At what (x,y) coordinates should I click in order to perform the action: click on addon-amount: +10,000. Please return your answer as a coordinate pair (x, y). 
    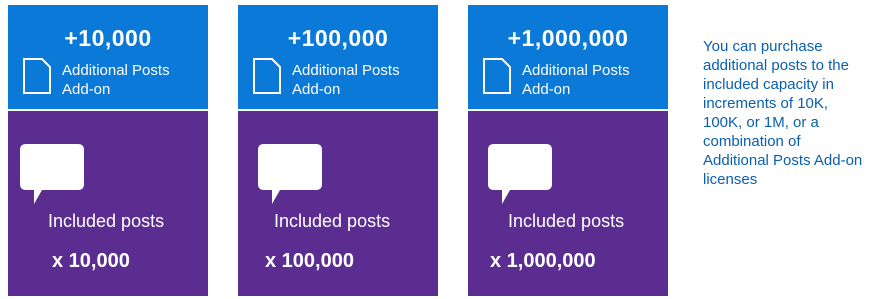
    Looking at the image, I should click on (108, 38).